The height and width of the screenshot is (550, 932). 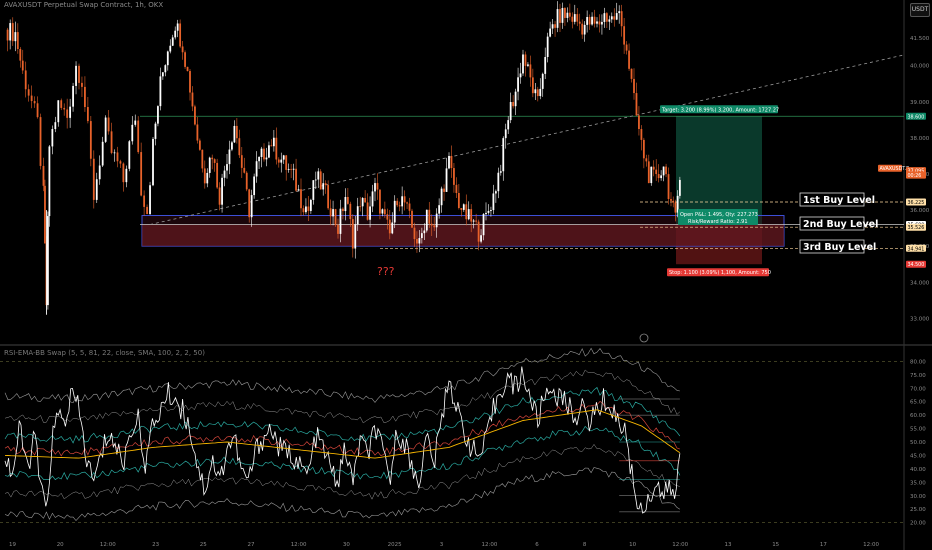 I want to click on time-tick-label: 17, so click(x=823, y=545).